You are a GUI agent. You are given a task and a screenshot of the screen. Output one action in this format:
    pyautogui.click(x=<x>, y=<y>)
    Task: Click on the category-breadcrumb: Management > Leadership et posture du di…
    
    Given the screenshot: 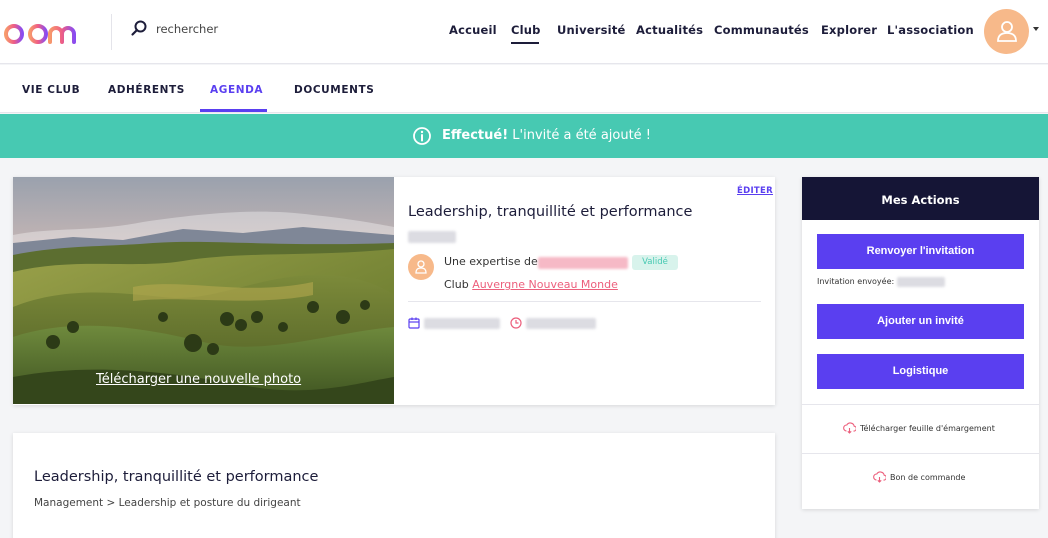 What is the action you would take?
    pyautogui.click(x=167, y=503)
    